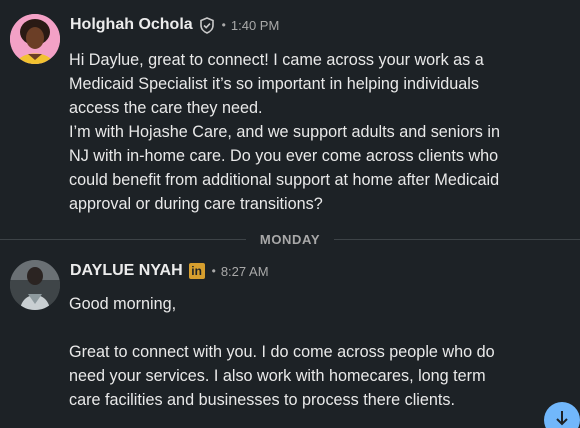 This screenshot has height=428, width=580. Describe the element at coordinates (123, 304) in the screenshot. I see `message-paragraph: Good morning,` at that location.